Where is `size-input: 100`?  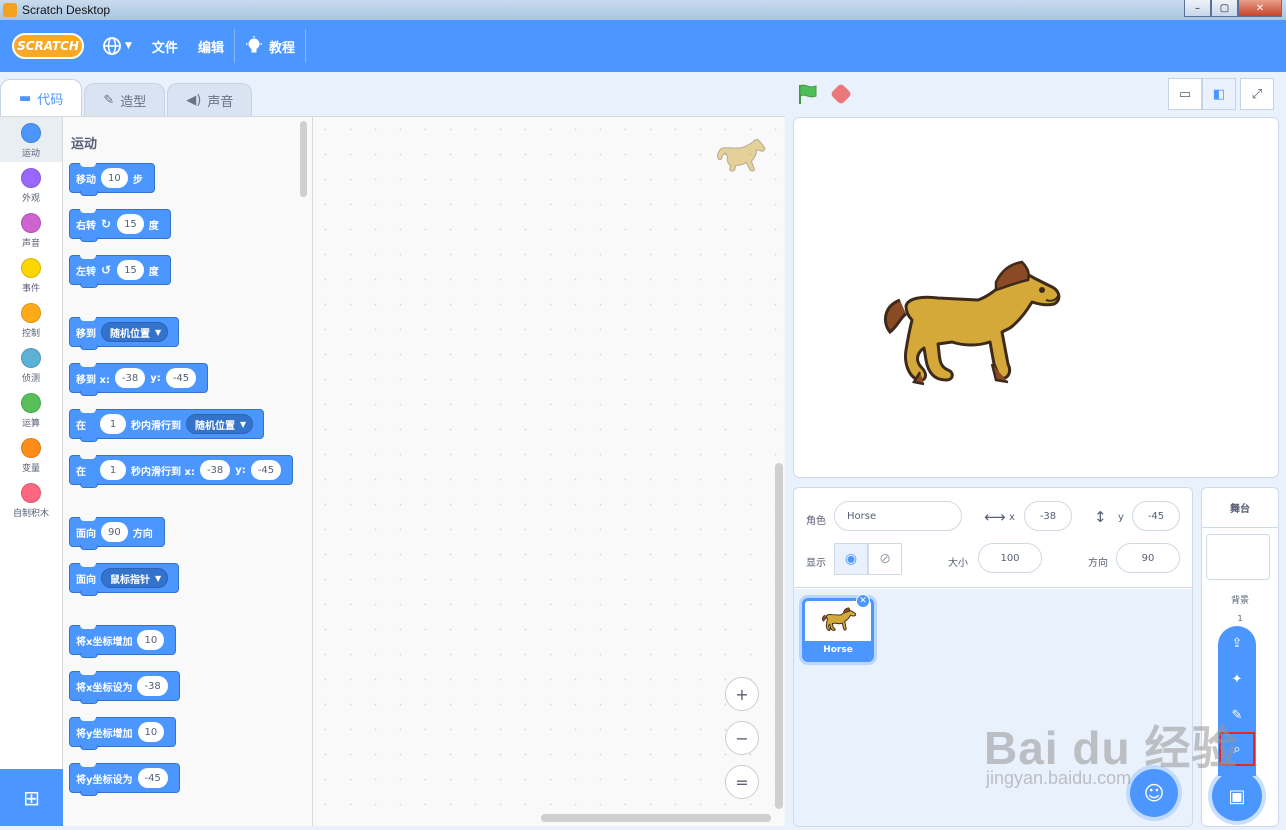
size-input: 100 is located at coordinates (1010, 558).